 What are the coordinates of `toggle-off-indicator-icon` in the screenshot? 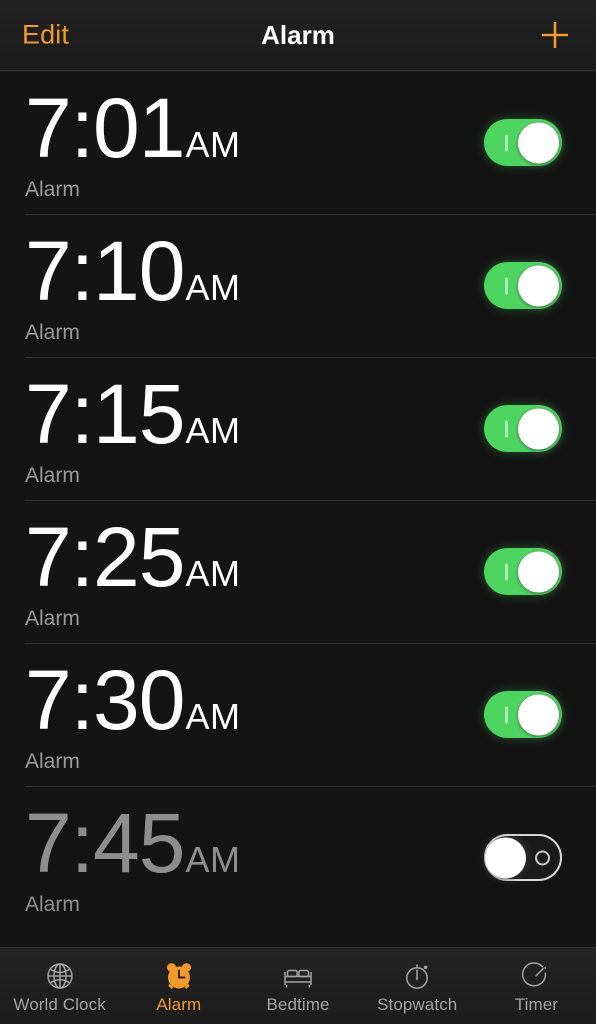 It's located at (542, 857).